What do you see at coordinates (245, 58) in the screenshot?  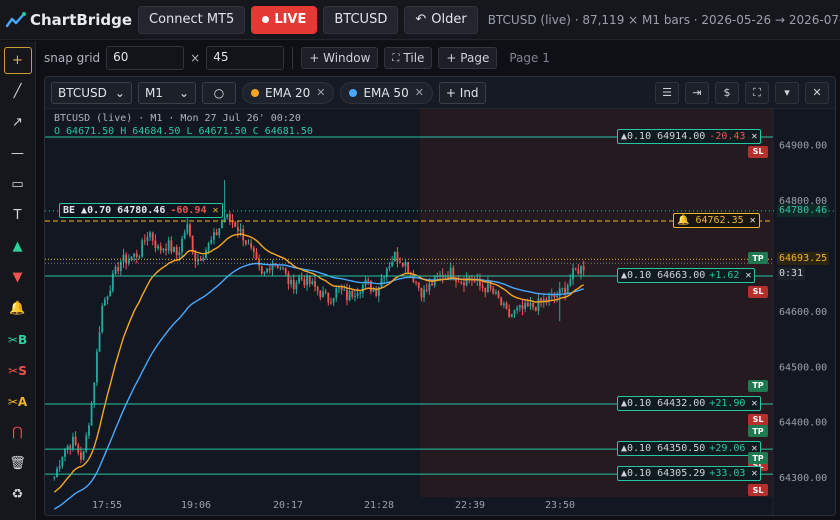 I see `snap-y-input: 45` at bounding box center [245, 58].